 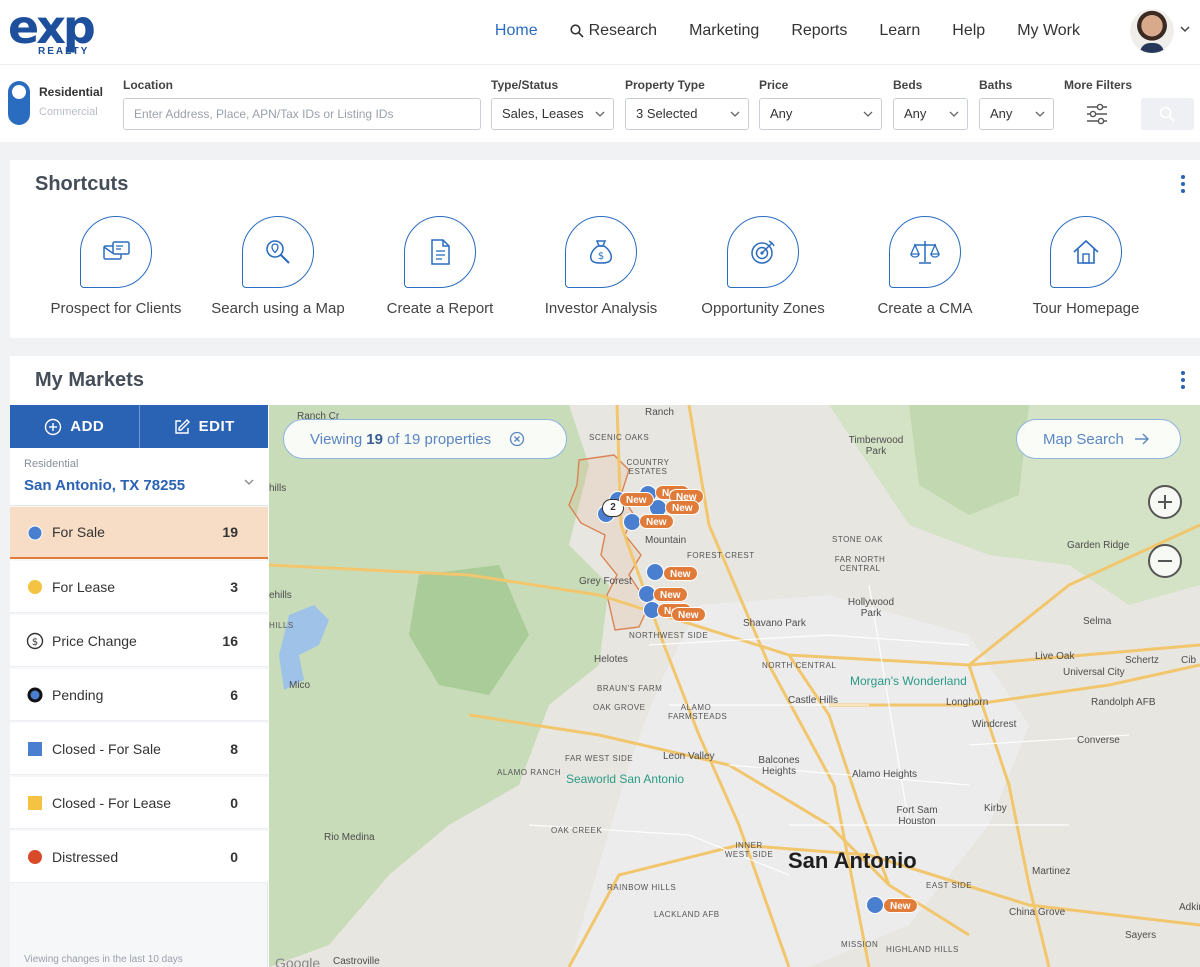 What do you see at coordinates (82, 184) in the screenshot?
I see `shortcuts-title: Shortcuts` at bounding box center [82, 184].